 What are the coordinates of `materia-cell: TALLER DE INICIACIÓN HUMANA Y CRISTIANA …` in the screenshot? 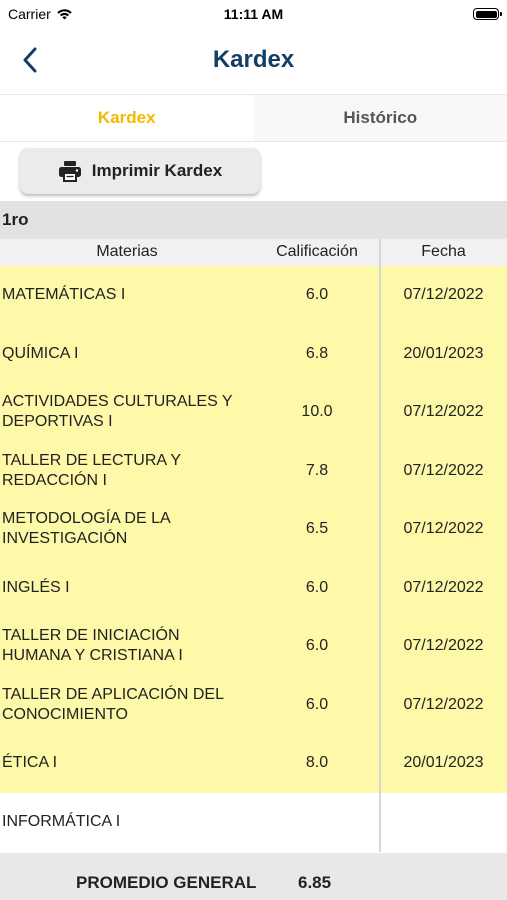 It's located at (92, 646).